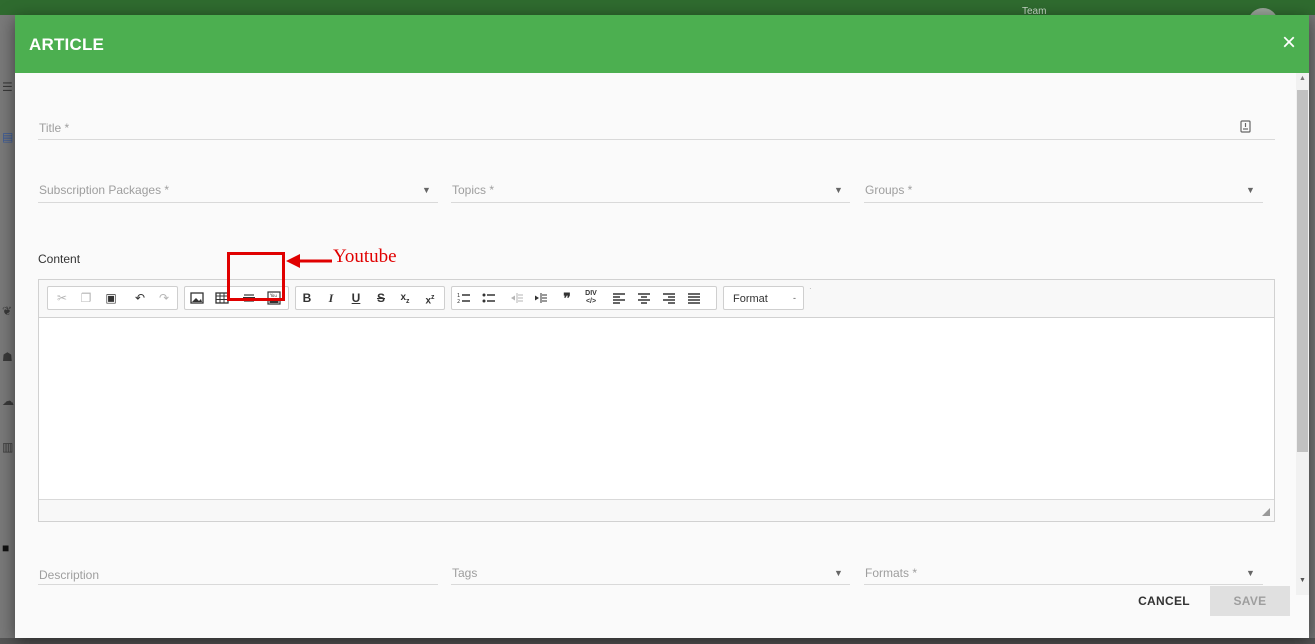 The height and width of the screenshot is (644, 1315). Describe the element at coordinates (1164, 601) in the screenshot. I see `cancel-button: CANCEL` at that location.